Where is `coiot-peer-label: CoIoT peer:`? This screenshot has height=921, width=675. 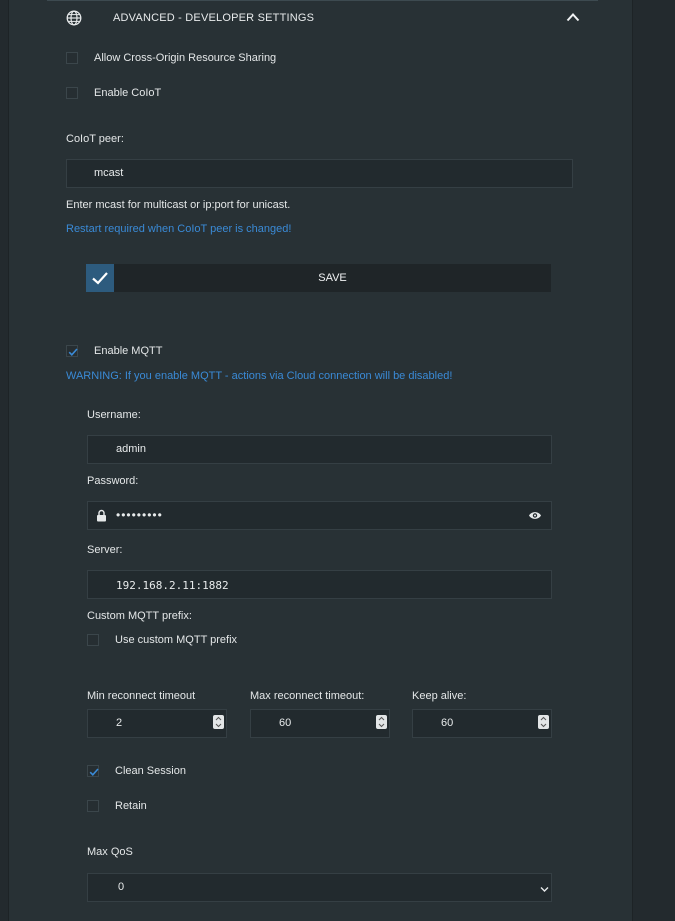
coiot-peer-label: CoIoT peer: is located at coordinates (95, 139).